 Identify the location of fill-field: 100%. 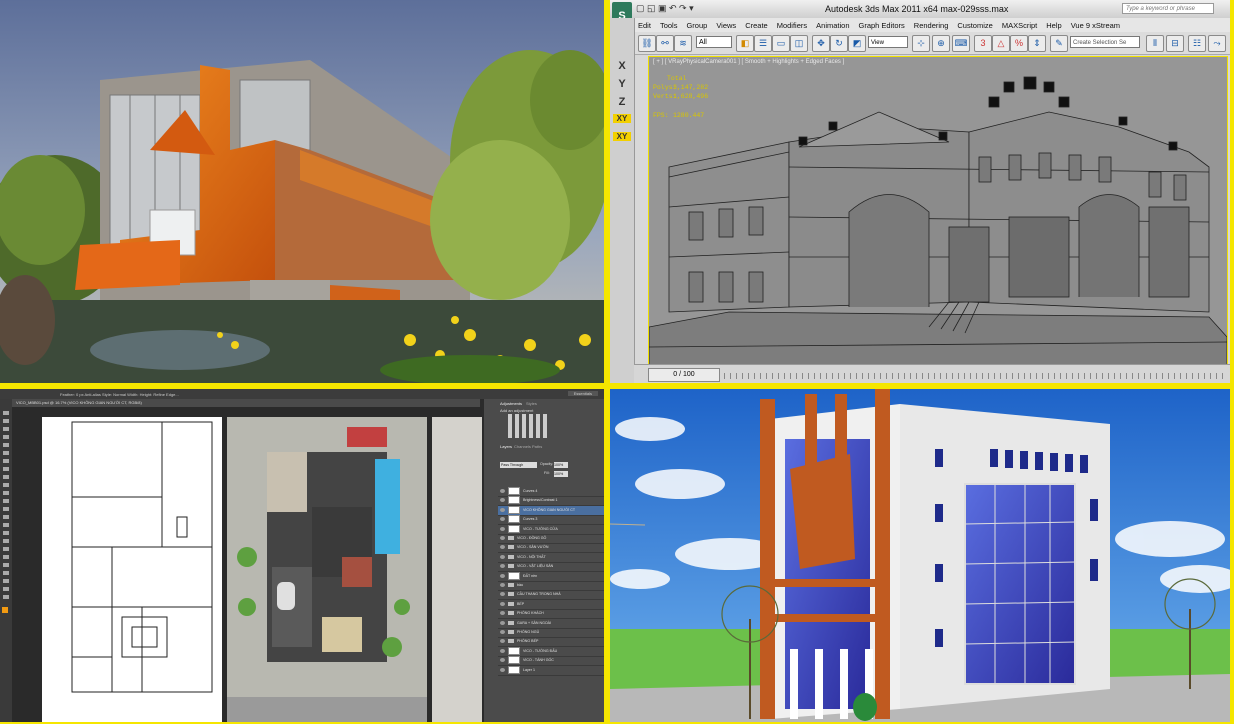
(561, 474).